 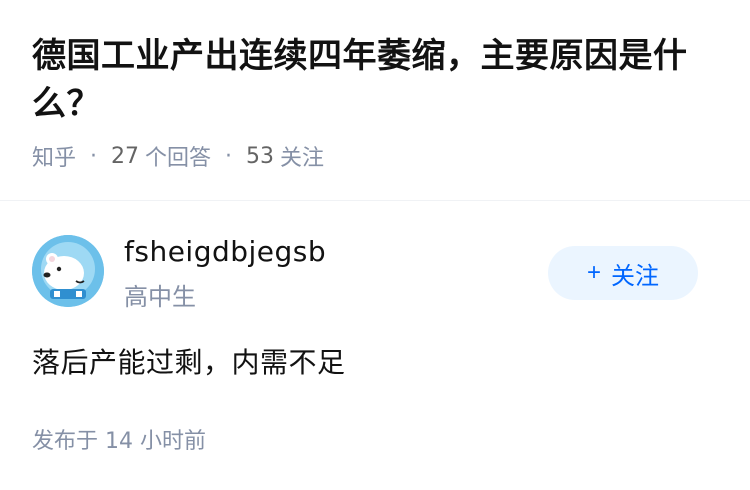 What do you see at coordinates (302, 158) in the screenshot?
I see `follow-count-label: 关注` at bounding box center [302, 158].